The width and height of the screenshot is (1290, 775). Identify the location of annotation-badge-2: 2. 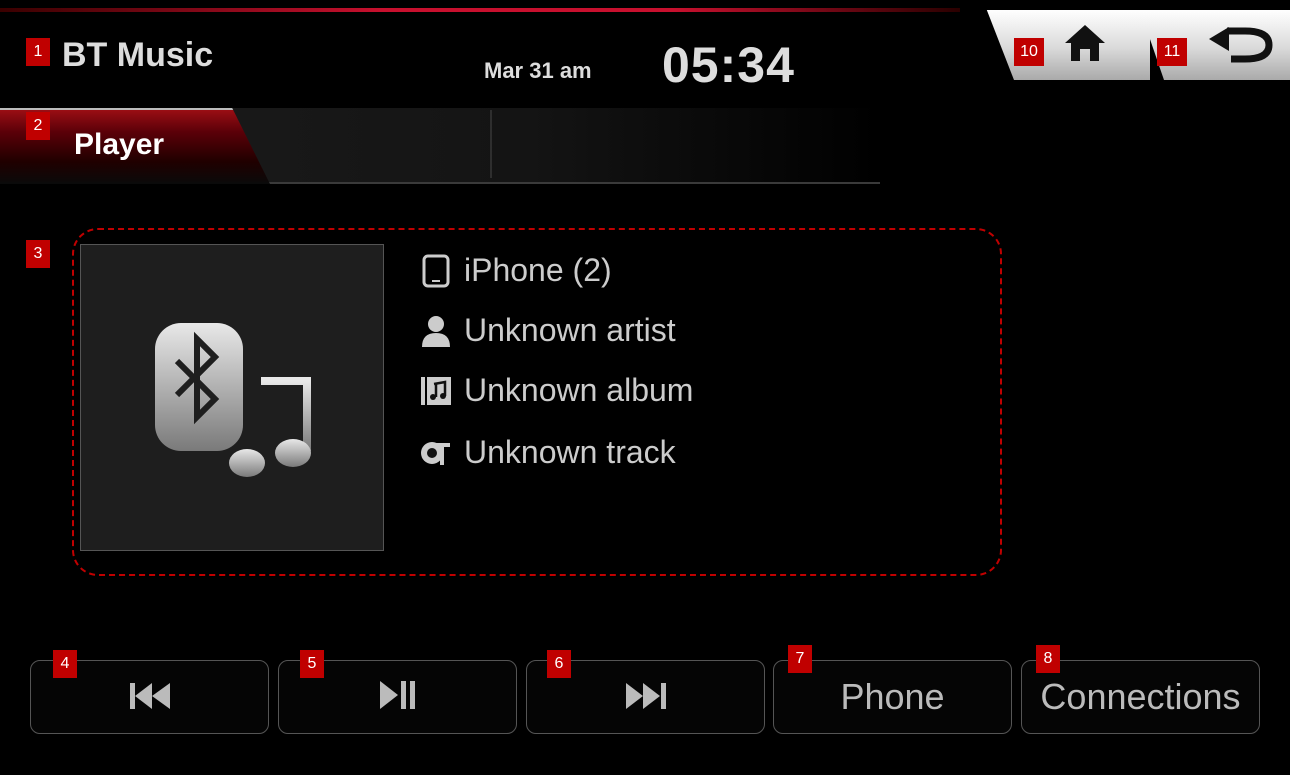
(38, 126).